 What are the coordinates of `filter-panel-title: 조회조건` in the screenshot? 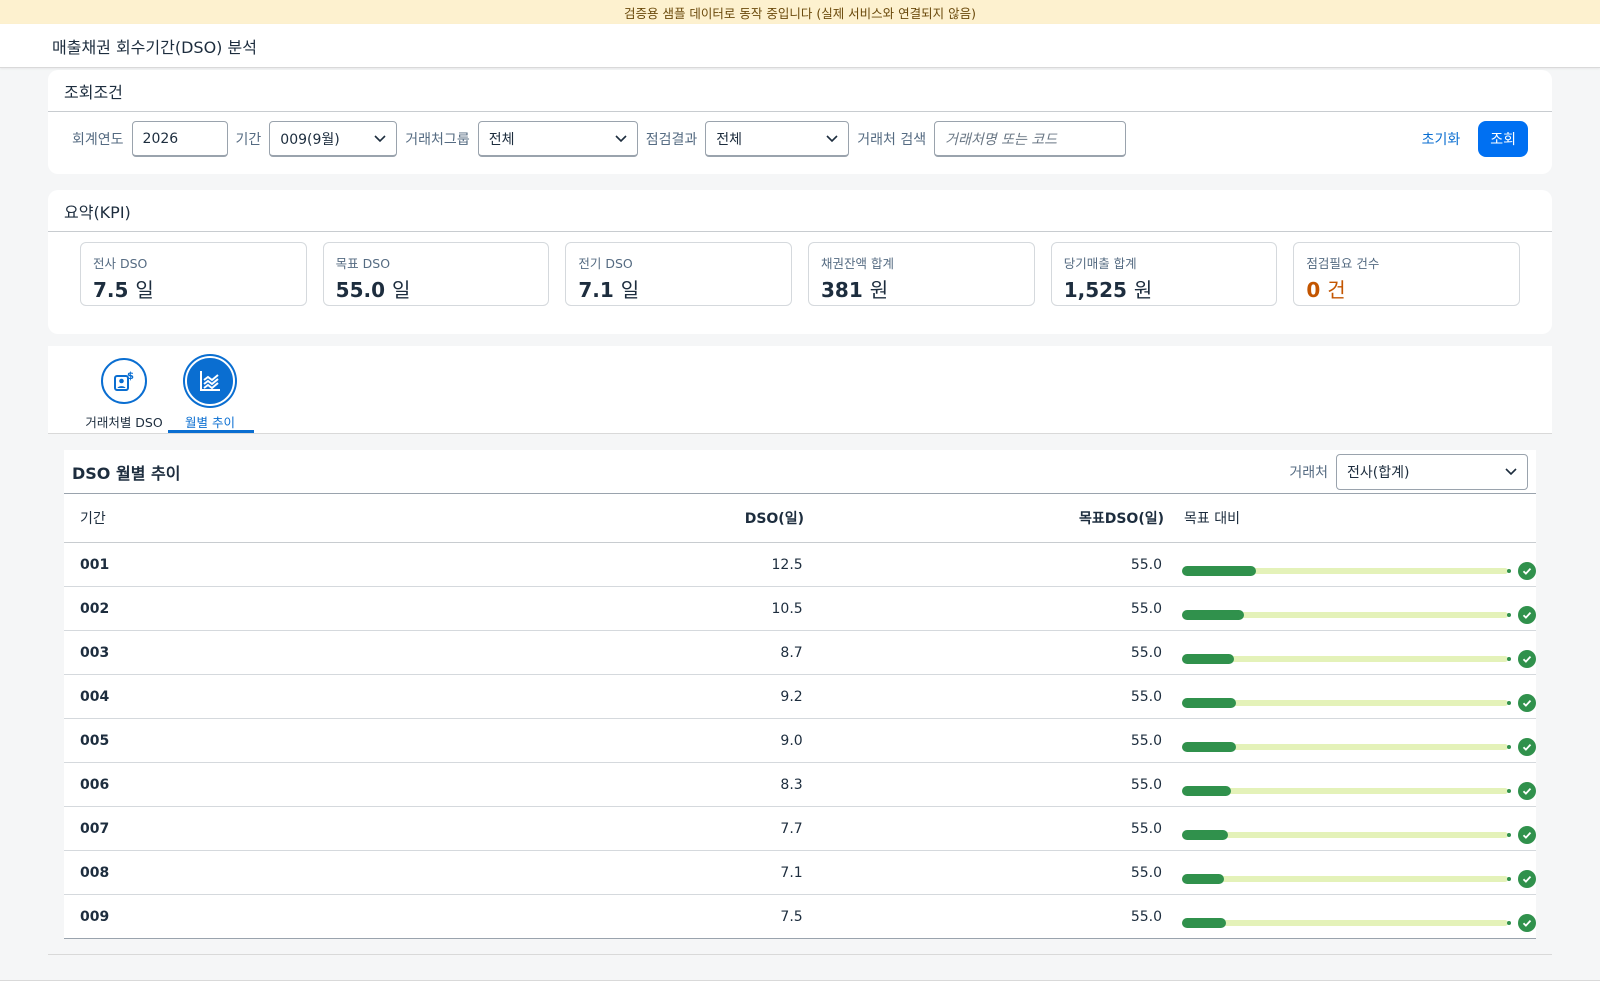 It's located at (800, 91).